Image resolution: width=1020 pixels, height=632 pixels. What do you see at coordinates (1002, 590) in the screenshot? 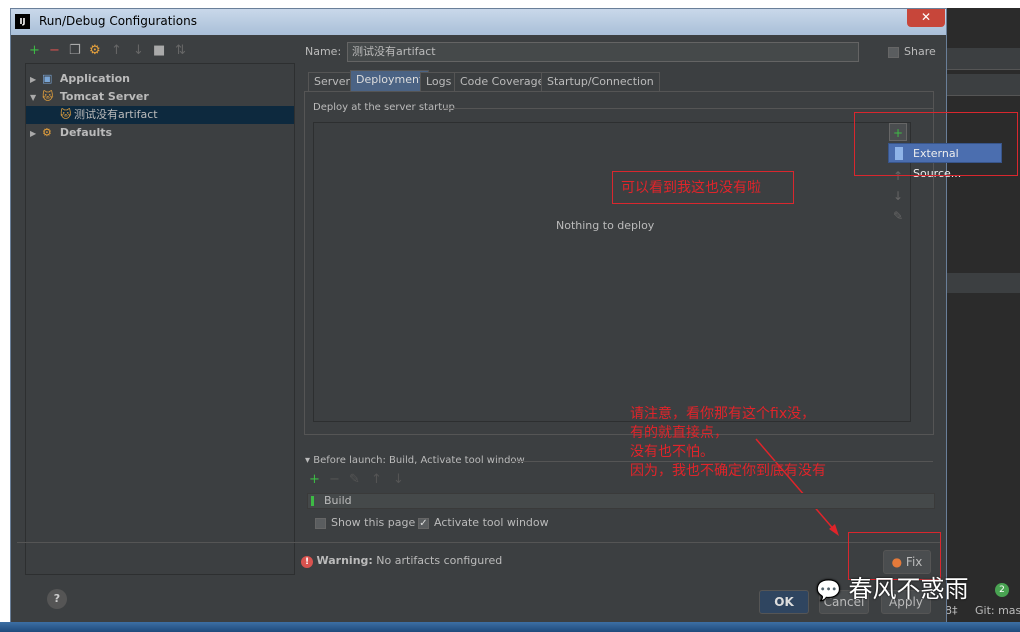
I see `notification-badge: 2` at bounding box center [1002, 590].